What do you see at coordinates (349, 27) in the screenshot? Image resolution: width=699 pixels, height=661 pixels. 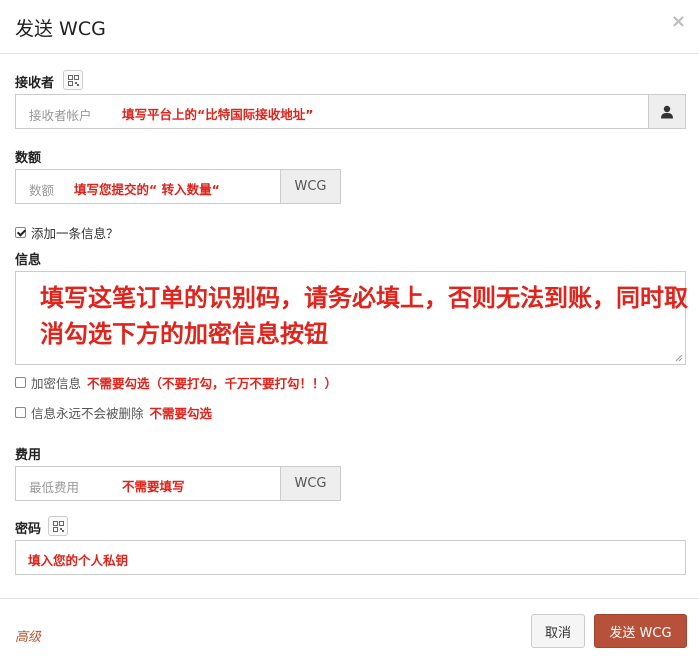 I see `modal-header: 发送 WCG ×` at bounding box center [349, 27].